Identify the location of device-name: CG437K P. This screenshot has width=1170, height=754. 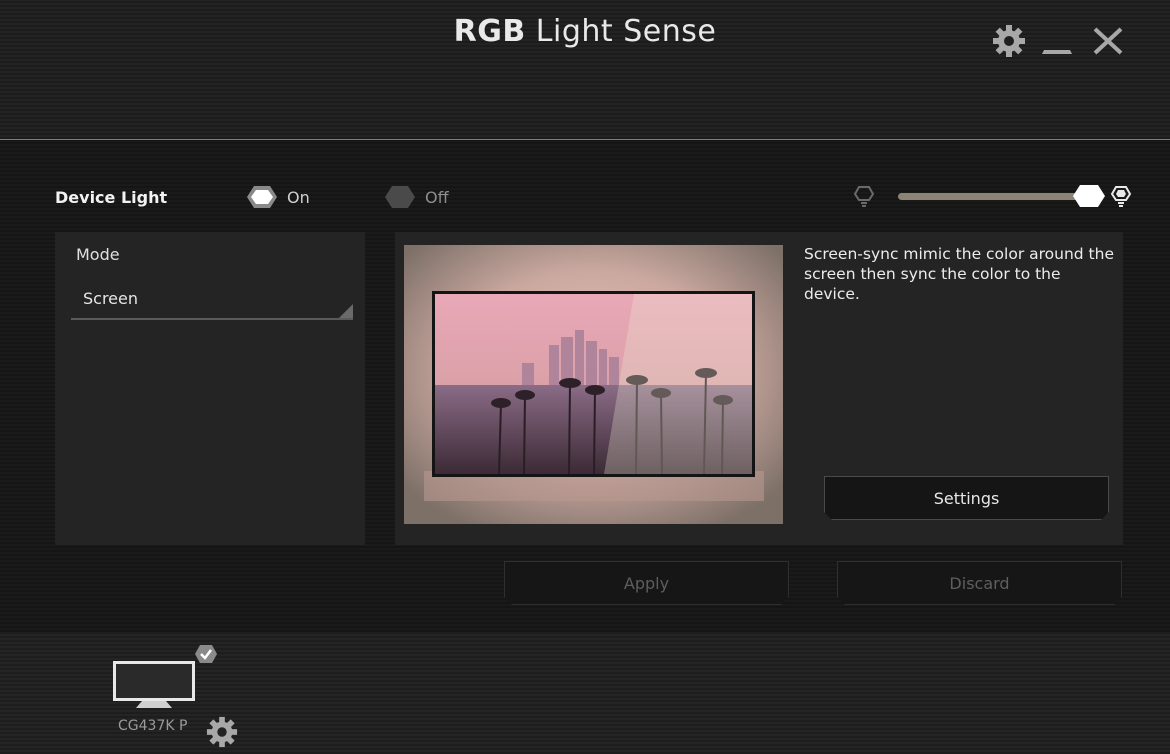
(153, 726).